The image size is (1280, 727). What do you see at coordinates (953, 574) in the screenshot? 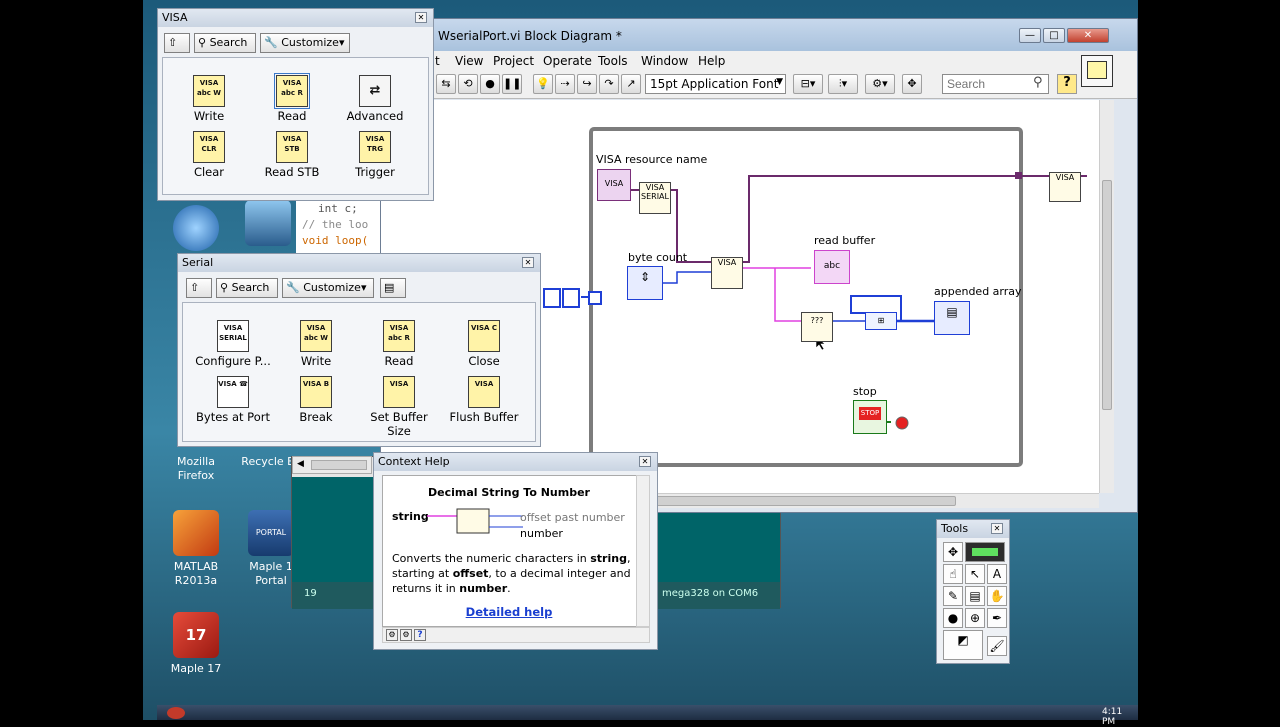
I see `operate-value-icon: ☝` at bounding box center [953, 574].